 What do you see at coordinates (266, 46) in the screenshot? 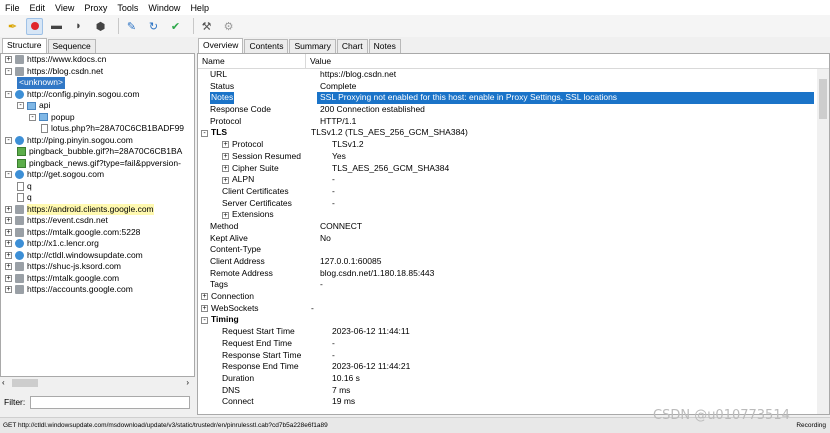
I see `tab-contents: Contents` at bounding box center [266, 46].